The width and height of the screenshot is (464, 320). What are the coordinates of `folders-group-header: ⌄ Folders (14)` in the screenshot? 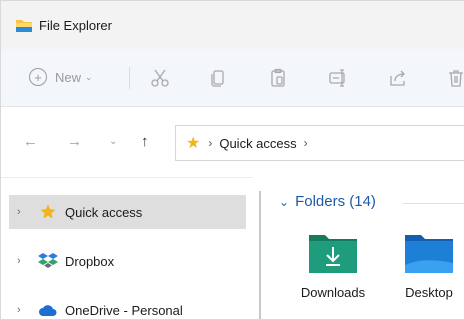 It's located at (327, 201).